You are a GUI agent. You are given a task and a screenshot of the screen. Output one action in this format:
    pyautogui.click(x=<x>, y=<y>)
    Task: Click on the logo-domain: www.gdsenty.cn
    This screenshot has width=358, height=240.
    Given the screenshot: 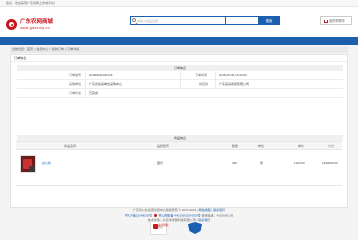 What is the action you would take?
    pyautogui.click(x=35, y=28)
    